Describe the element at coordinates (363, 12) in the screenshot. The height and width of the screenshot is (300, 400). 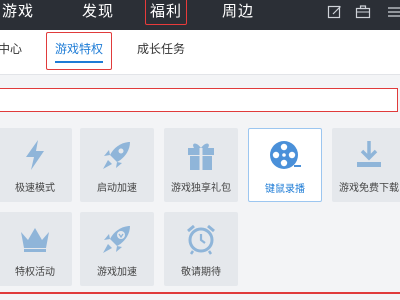
I see `briefcase-icon` at that location.